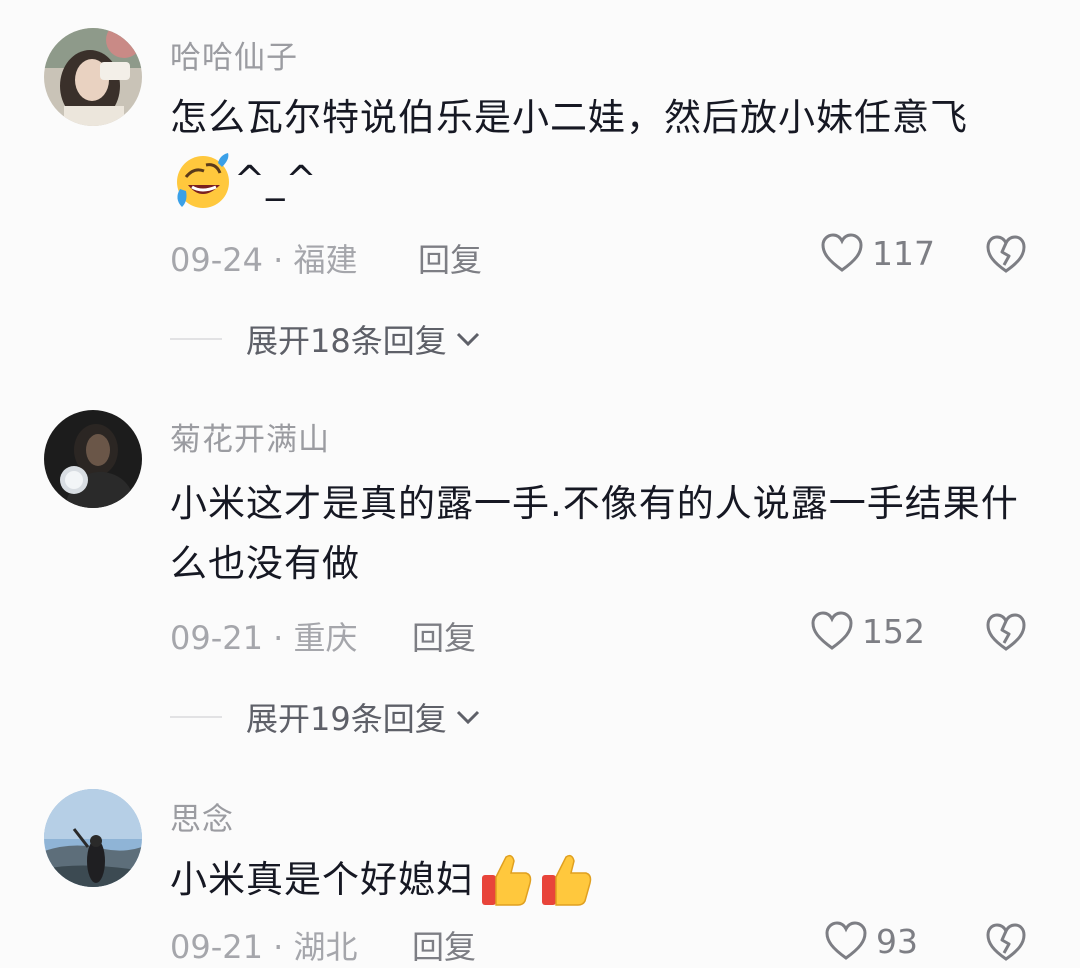 The width and height of the screenshot is (1080, 968). What do you see at coordinates (325, 947) in the screenshot?
I see `comment-location: 湖北` at bounding box center [325, 947].